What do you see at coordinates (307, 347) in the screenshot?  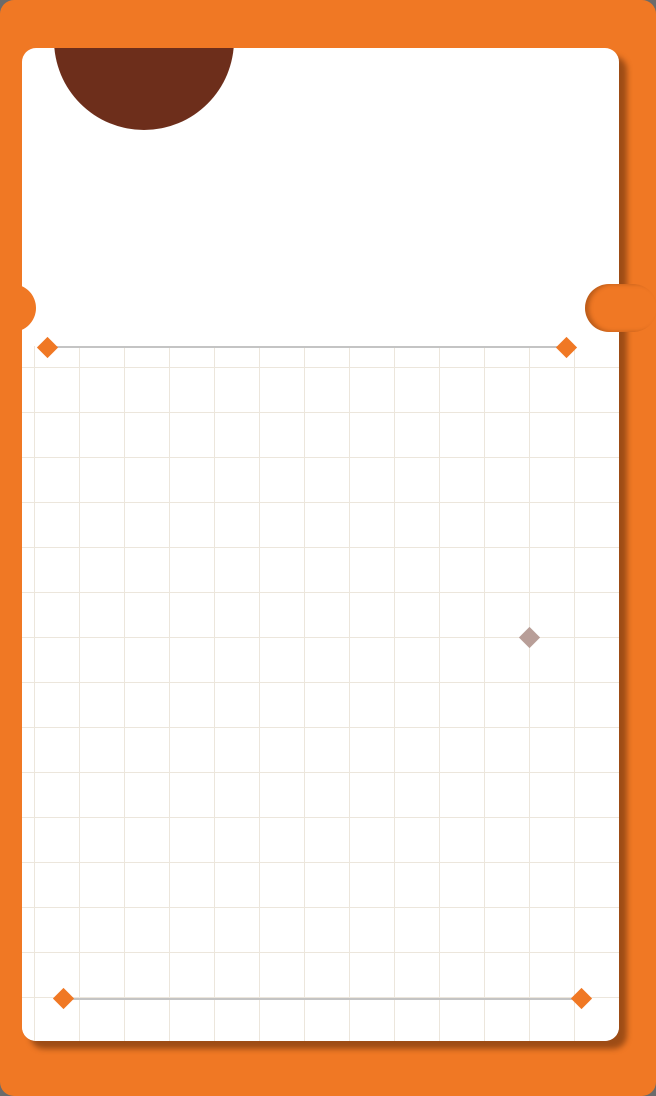 I see `top-divider-line` at bounding box center [307, 347].